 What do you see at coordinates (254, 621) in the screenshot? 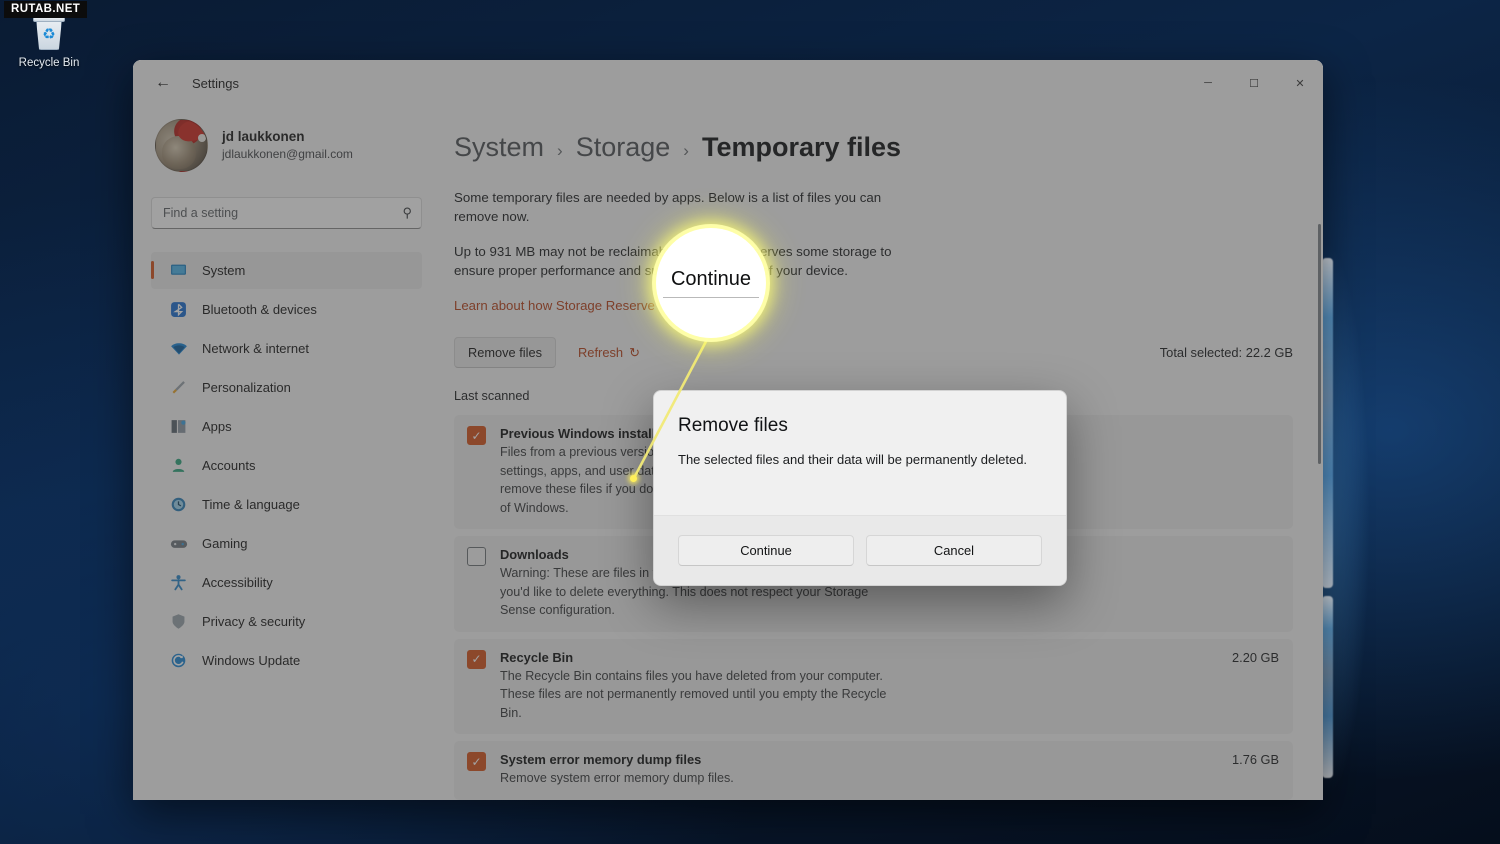
I see `sidebar-item-label: Privacy & security` at bounding box center [254, 621].